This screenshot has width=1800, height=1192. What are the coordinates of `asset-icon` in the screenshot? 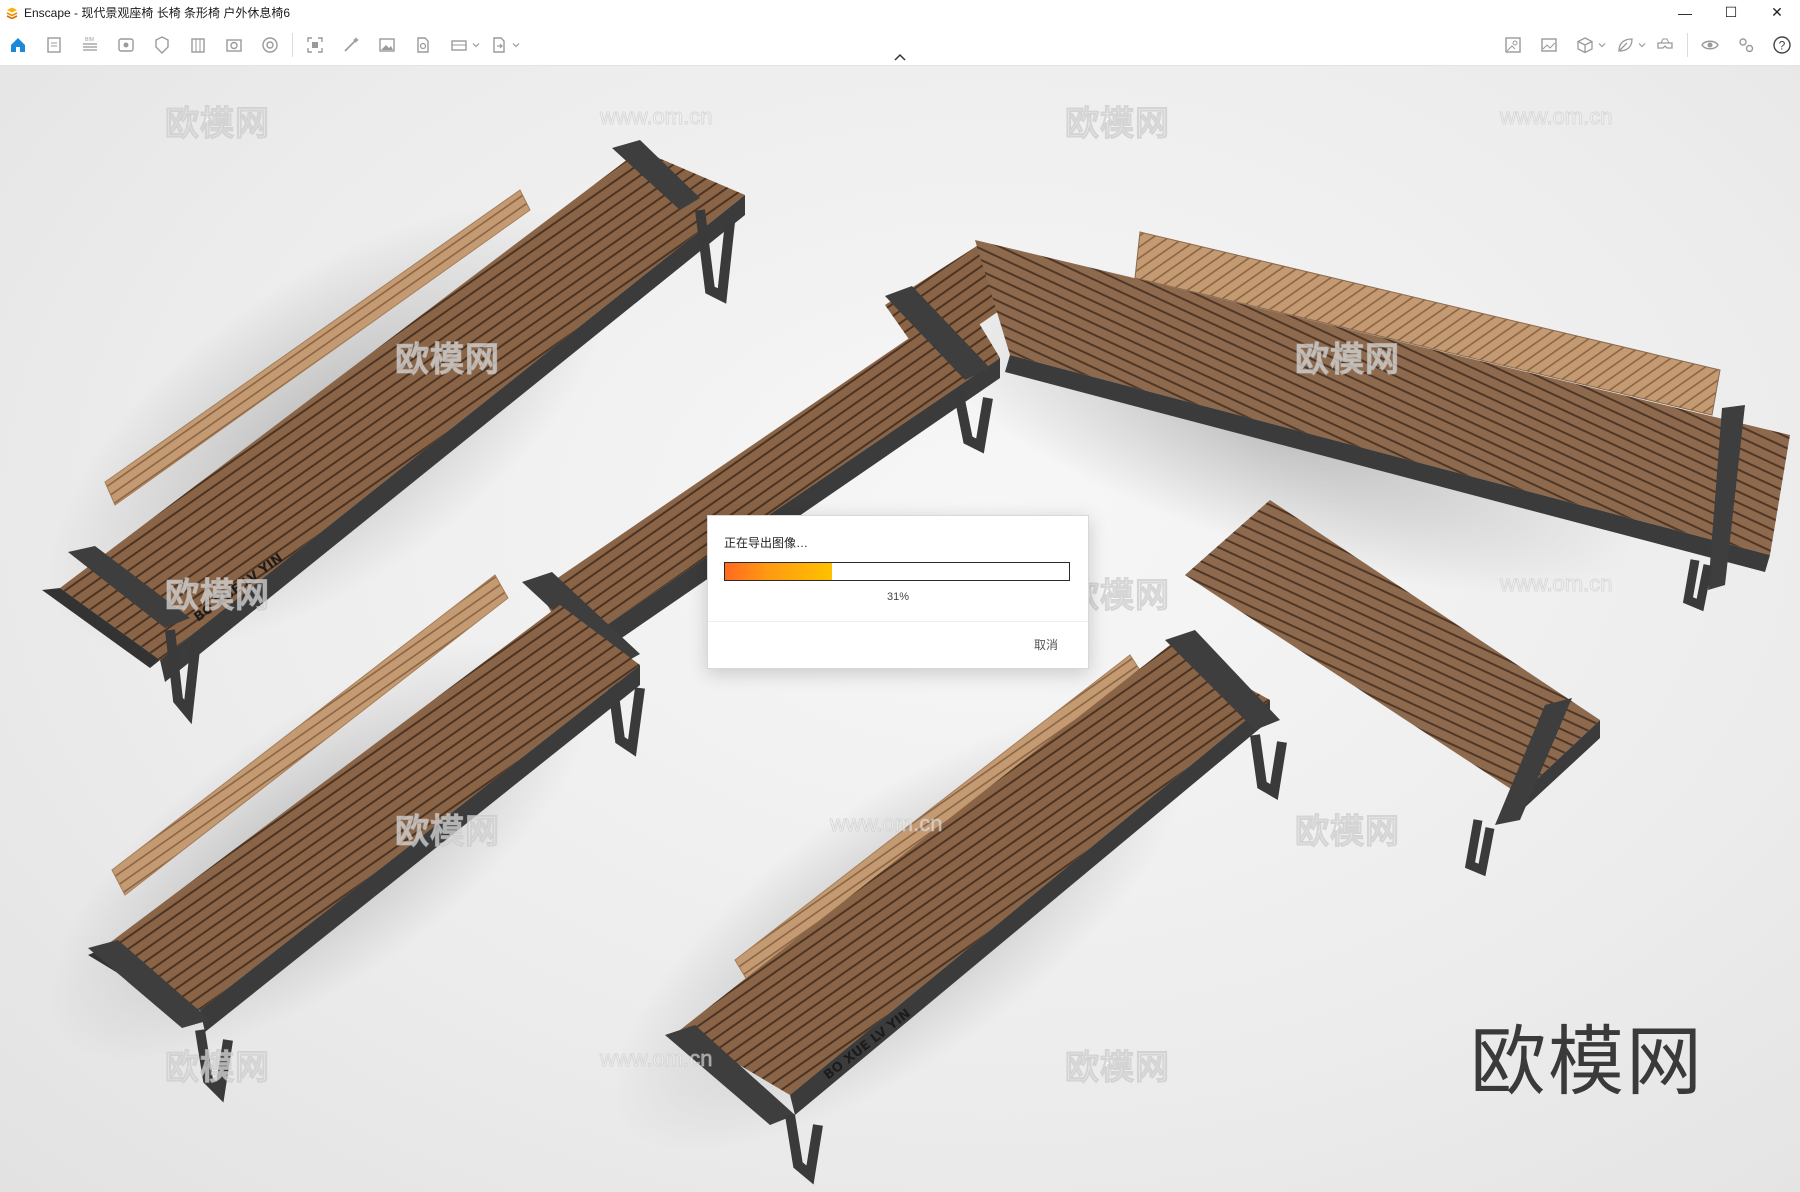 It's located at (162, 45).